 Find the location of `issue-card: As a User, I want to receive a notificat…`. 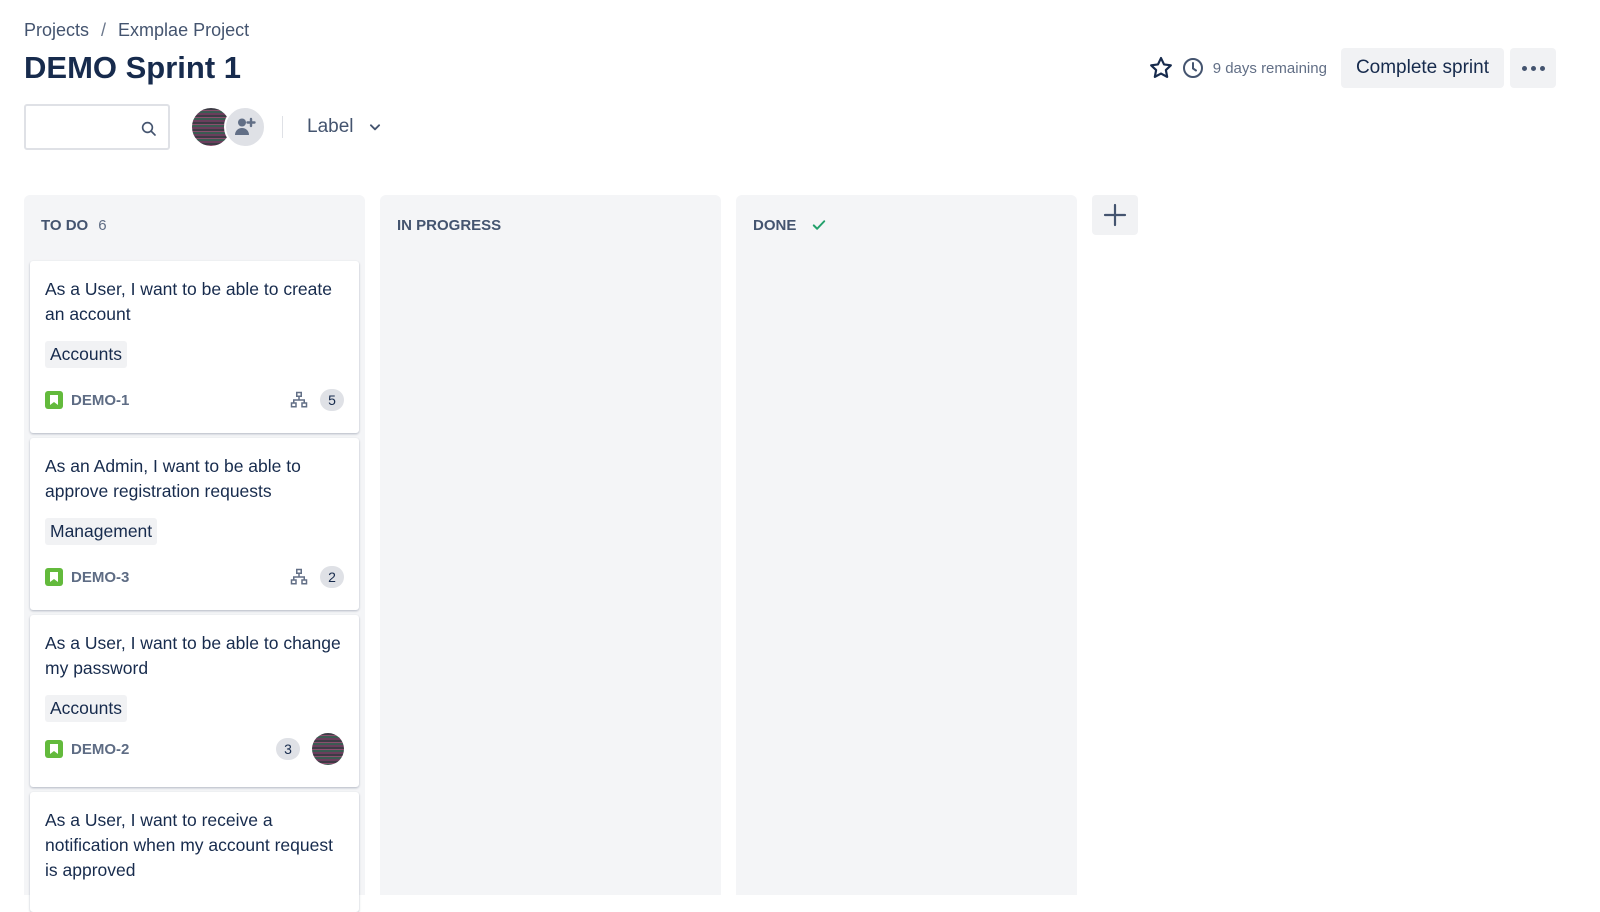

issue-card: As a User, I want to receive a notificat… is located at coordinates (194, 852).